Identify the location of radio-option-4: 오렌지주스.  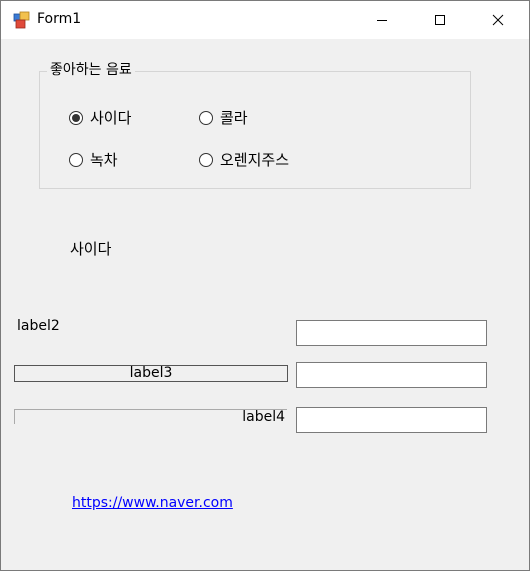
(244, 159).